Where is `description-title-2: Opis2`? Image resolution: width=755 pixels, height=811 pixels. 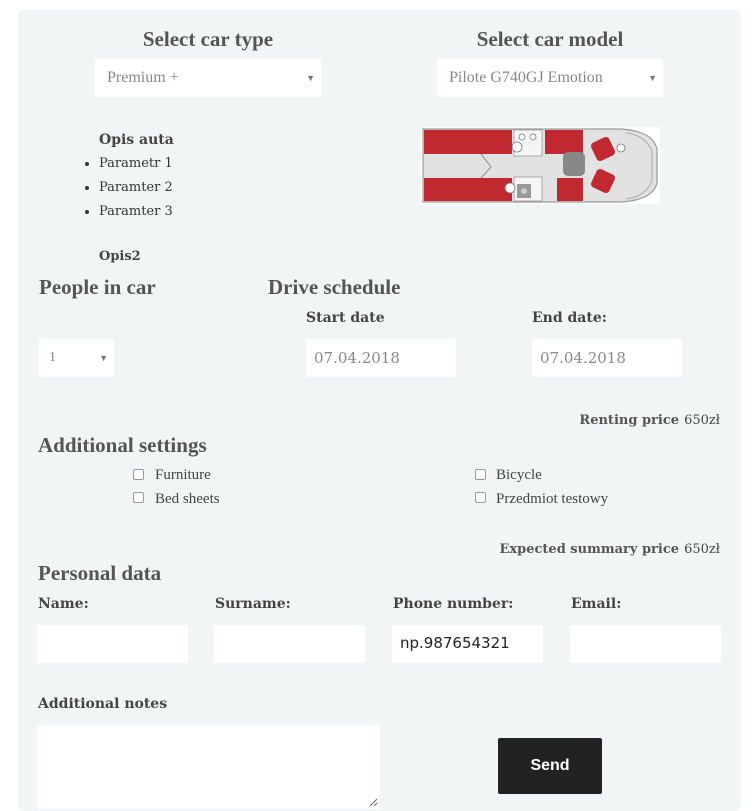
description-title-2: Opis2 is located at coordinates (120, 256).